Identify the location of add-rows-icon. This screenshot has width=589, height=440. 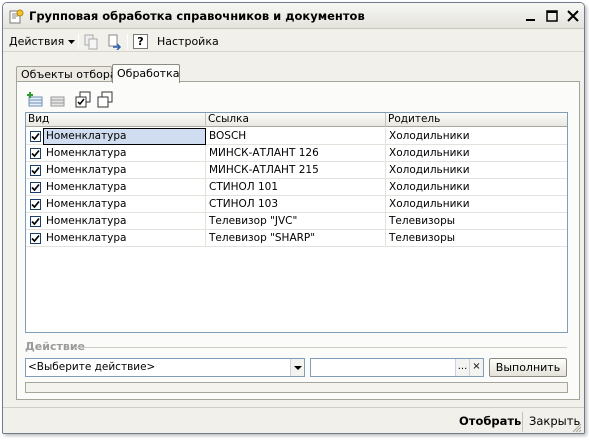
(35, 99).